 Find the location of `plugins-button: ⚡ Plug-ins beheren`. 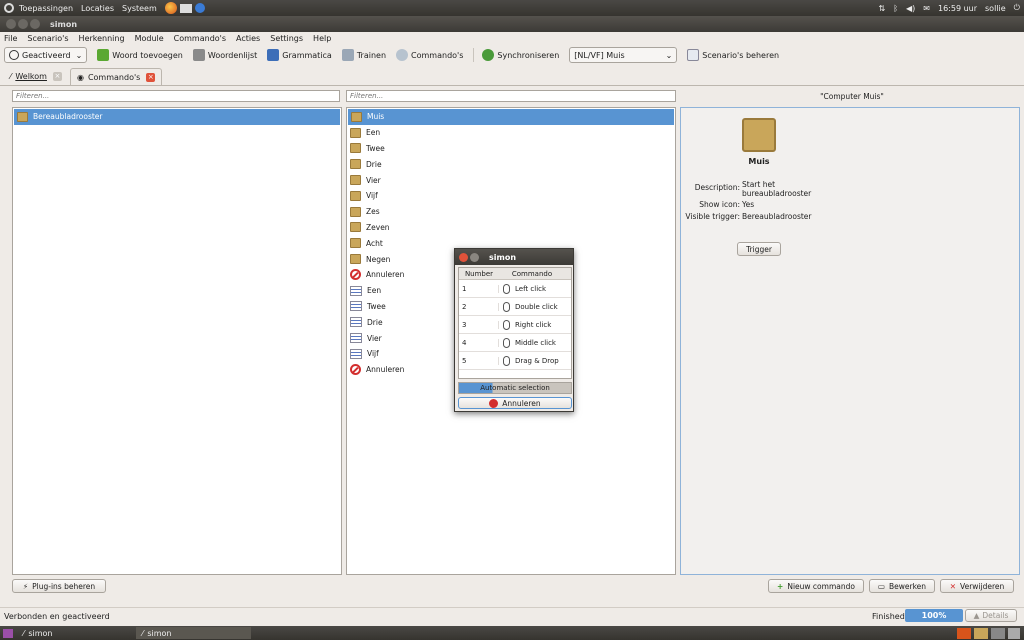

plugins-button: ⚡ Plug-ins beheren is located at coordinates (59, 586).